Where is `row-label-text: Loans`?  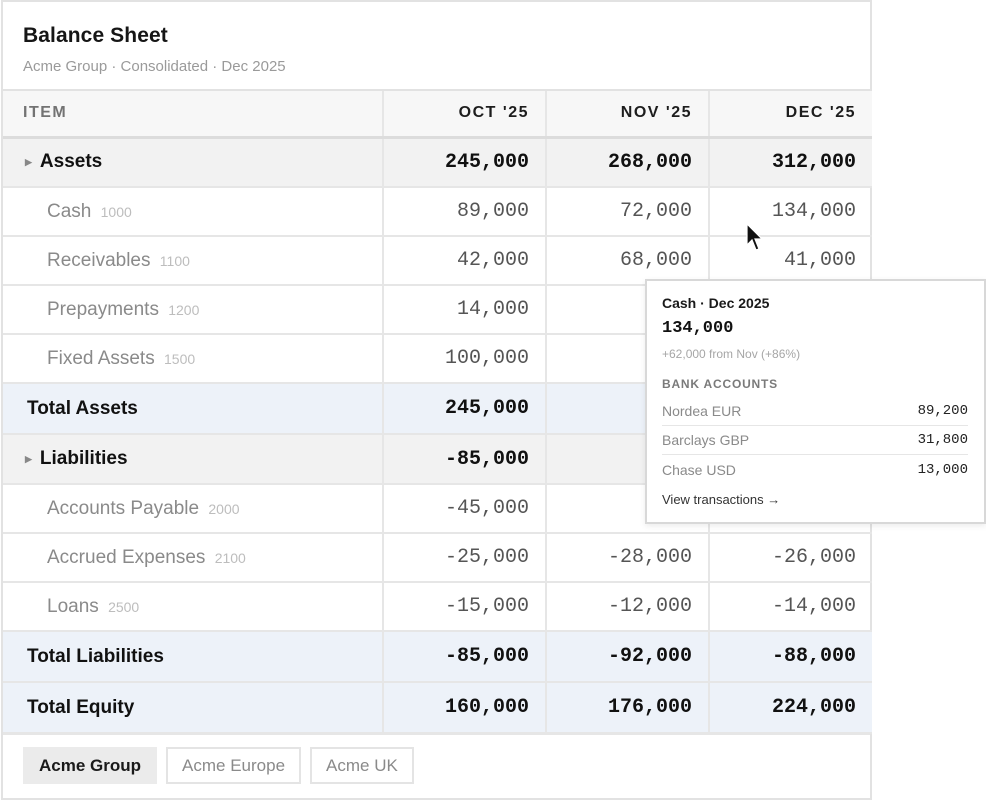 row-label-text: Loans is located at coordinates (73, 606).